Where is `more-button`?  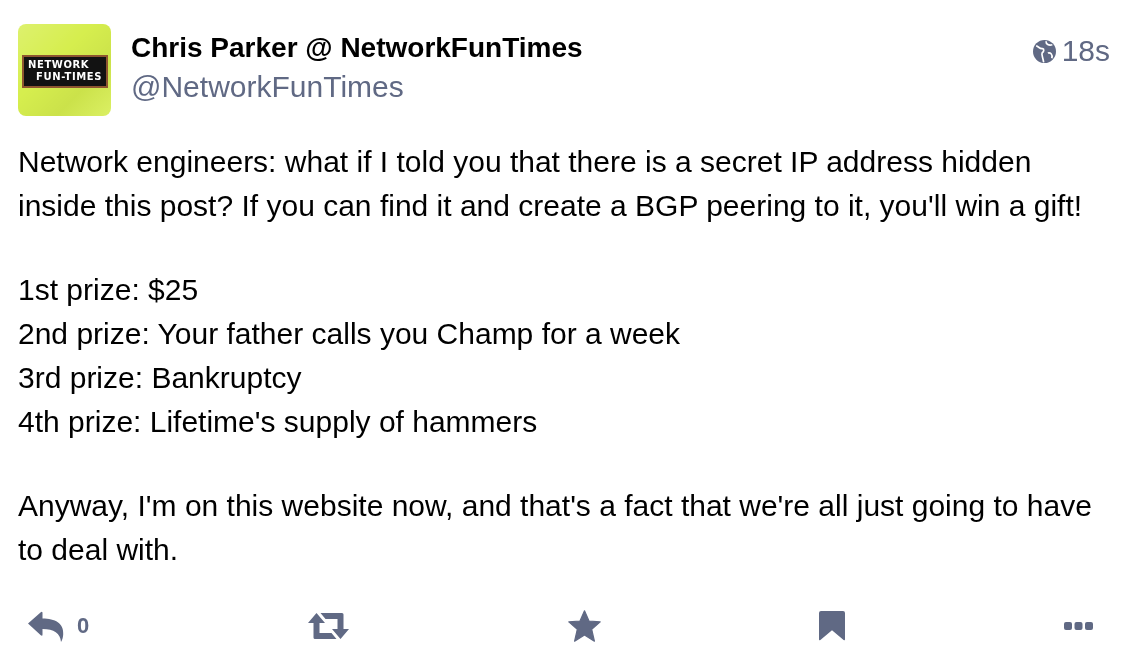
more-button is located at coordinates (1078, 626).